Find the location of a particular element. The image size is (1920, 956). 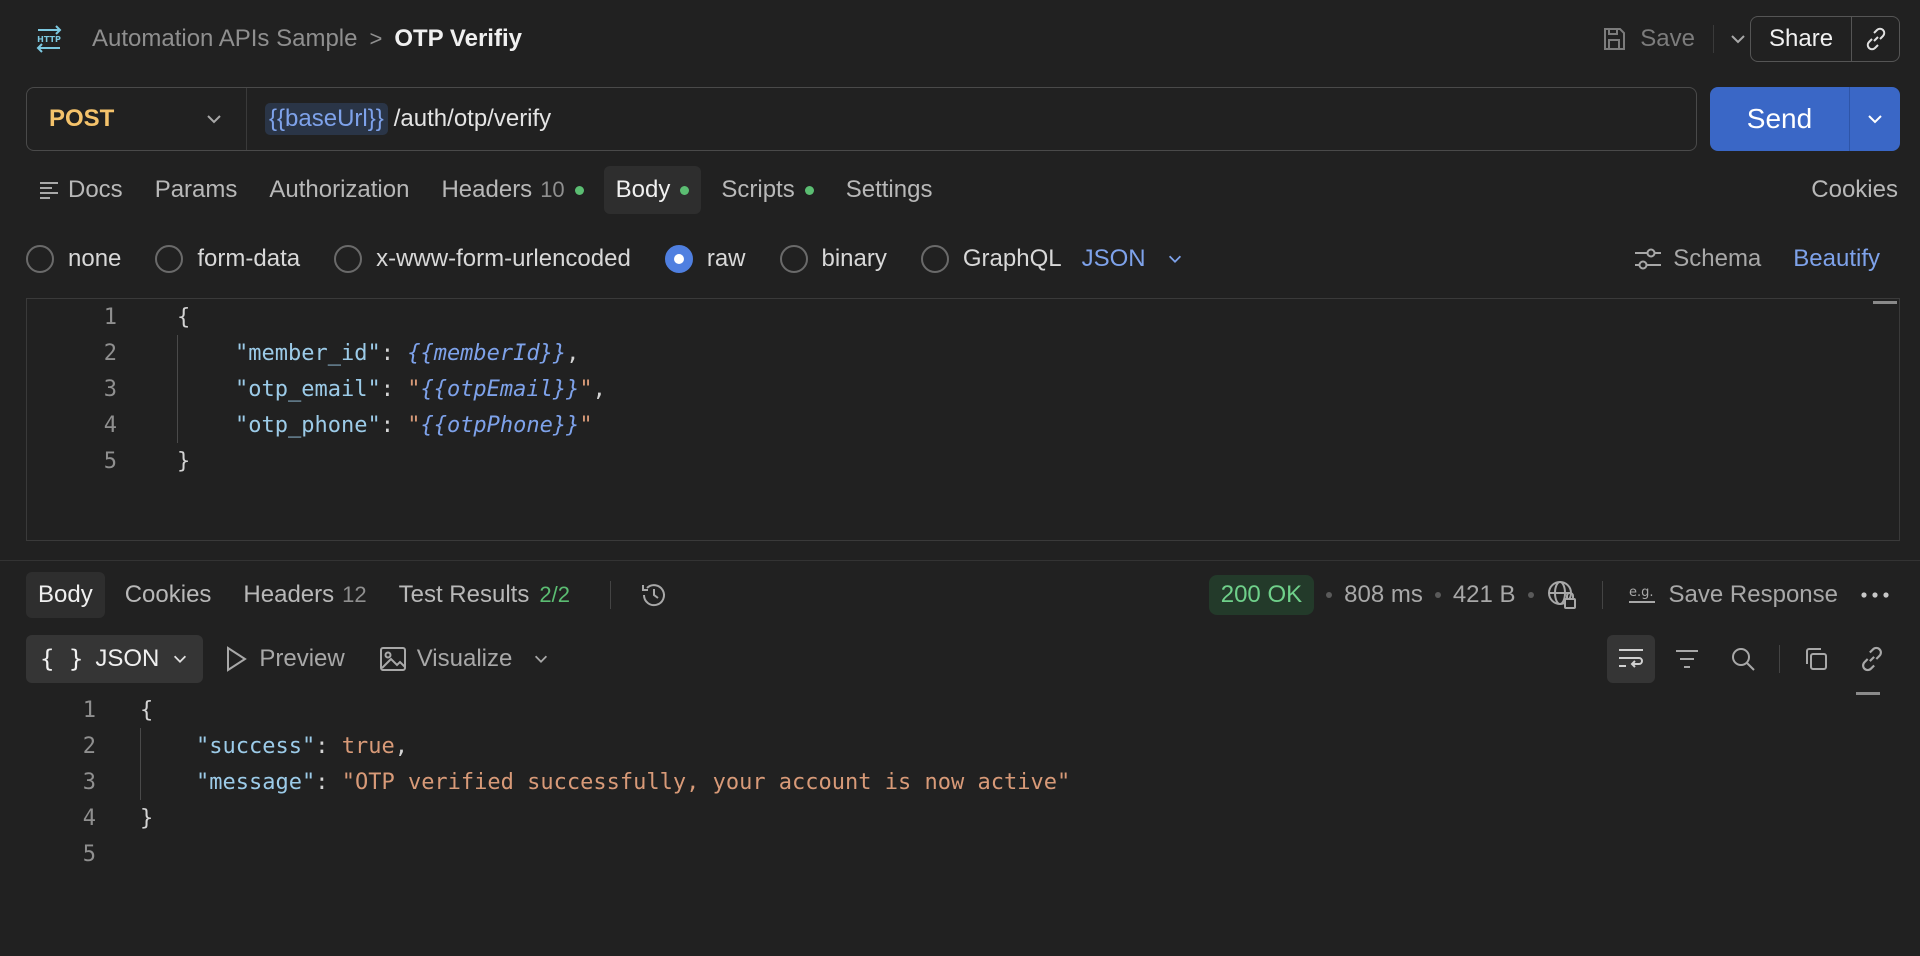

wrap-lines-icon is located at coordinates (1631, 659).